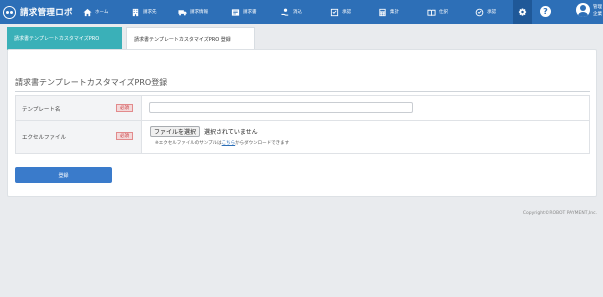 The image size is (603, 297). Describe the element at coordinates (302, 91) in the screenshot. I see `title-divider` at that location.